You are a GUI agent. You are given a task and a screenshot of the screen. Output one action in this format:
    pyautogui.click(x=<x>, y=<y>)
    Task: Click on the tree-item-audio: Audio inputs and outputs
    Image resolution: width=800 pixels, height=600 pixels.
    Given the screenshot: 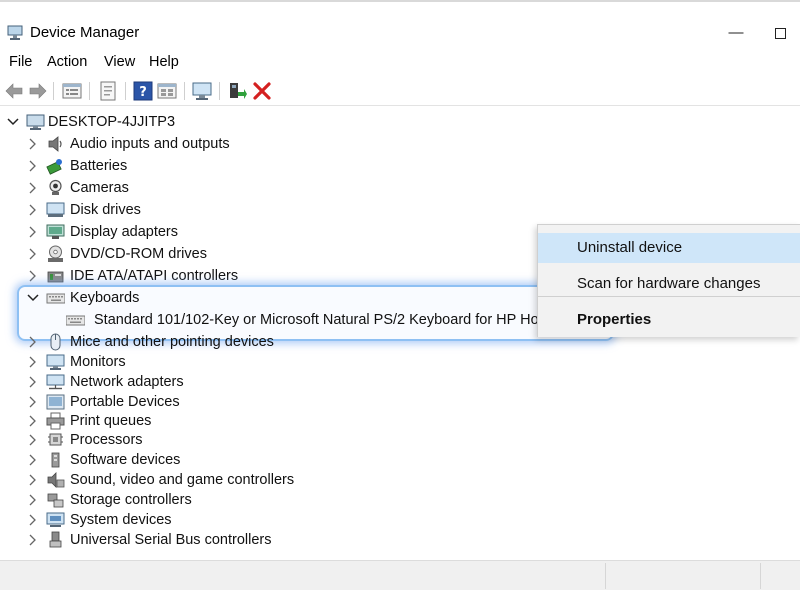 What is the action you would take?
    pyautogui.click(x=176, y=144)
    